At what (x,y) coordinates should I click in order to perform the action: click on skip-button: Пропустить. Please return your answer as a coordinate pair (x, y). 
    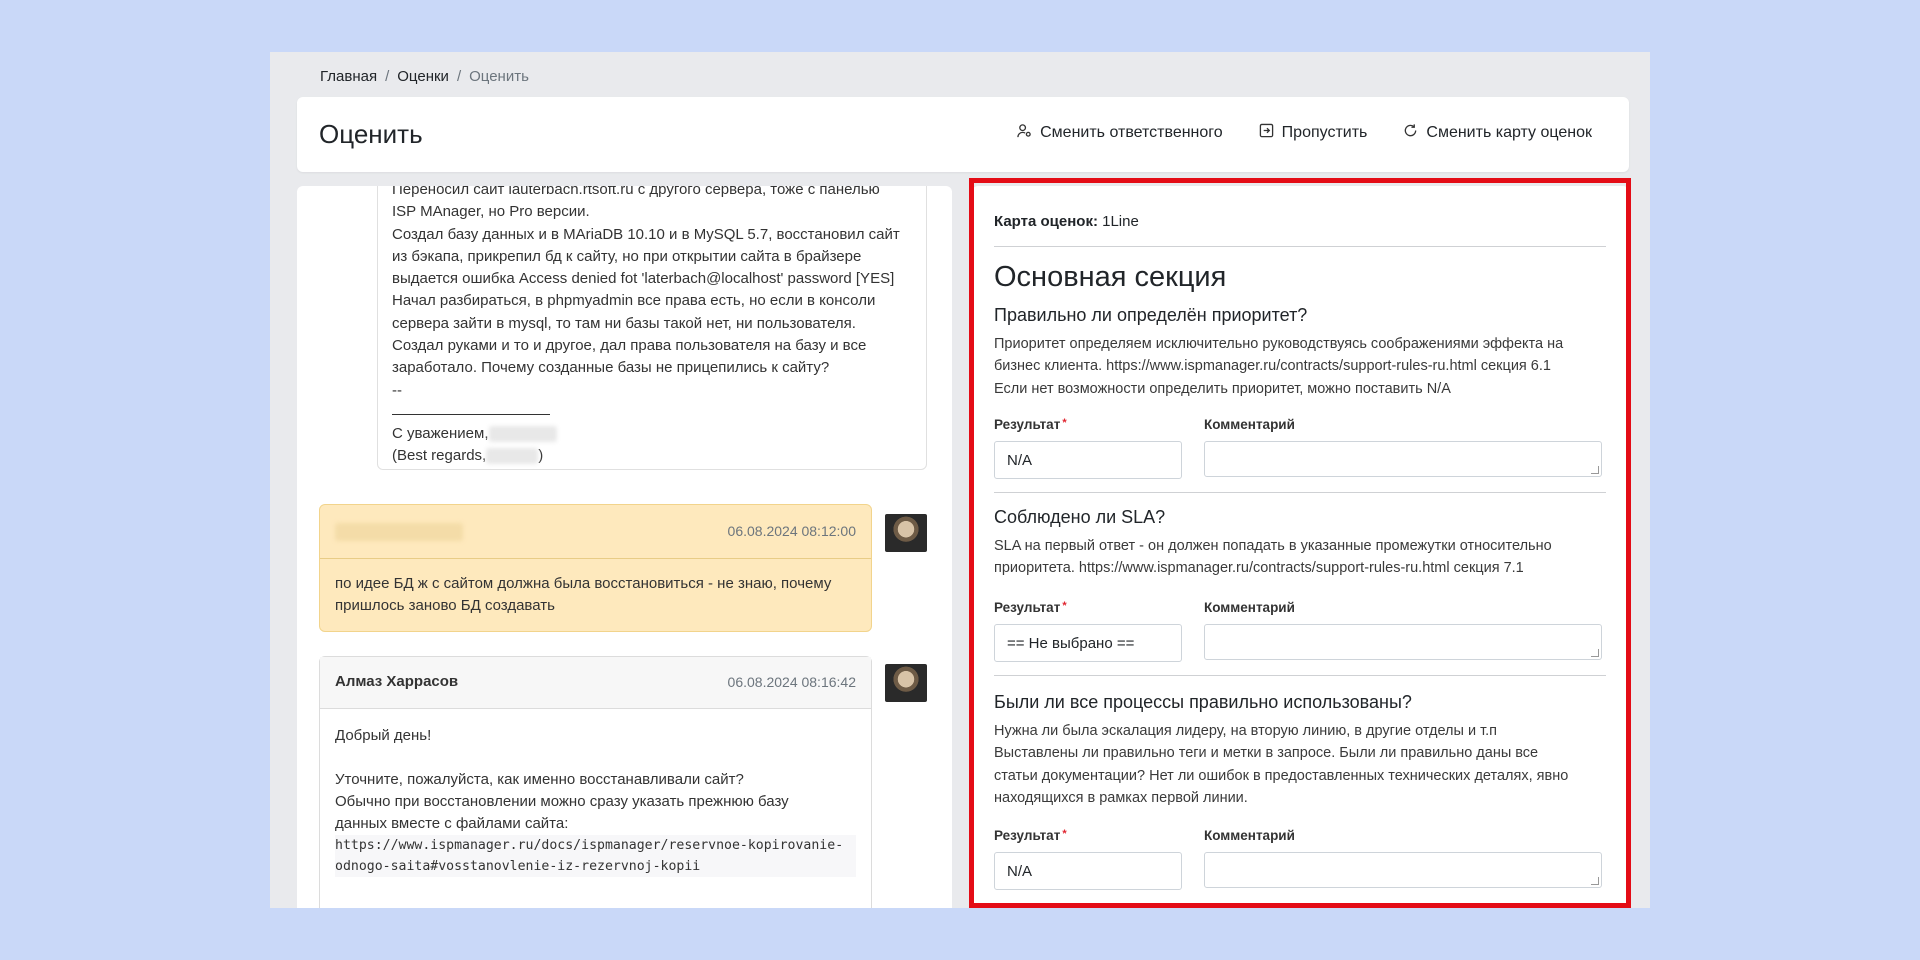
    Looking at the image, I should click on (1313, 133).